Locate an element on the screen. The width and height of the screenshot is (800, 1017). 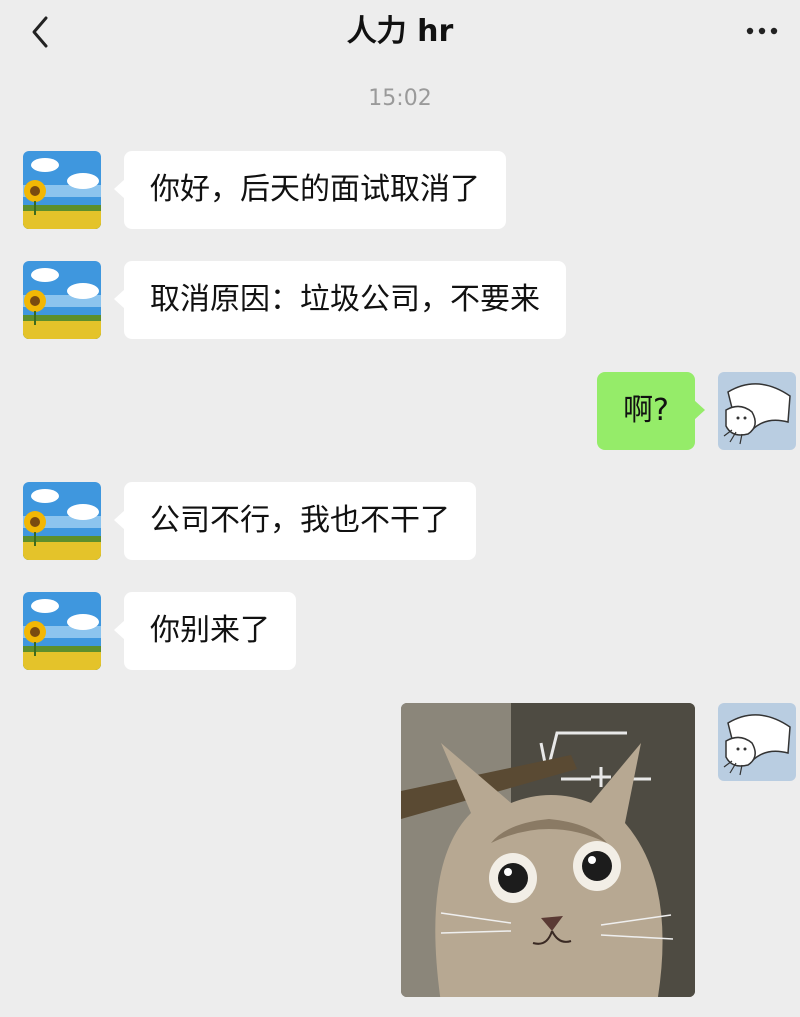
message-bubble-self: 啊? is located at coordinates (651, 411).